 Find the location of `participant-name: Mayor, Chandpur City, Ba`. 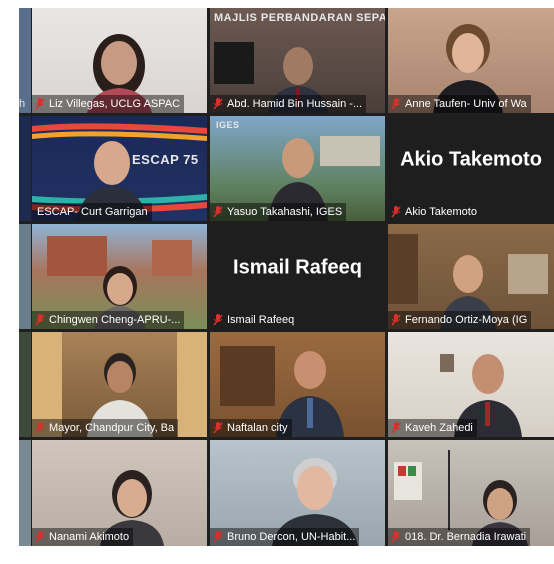

participant-name: Mayor, Chandpur City, Ba is located at coordinates (112, 428).